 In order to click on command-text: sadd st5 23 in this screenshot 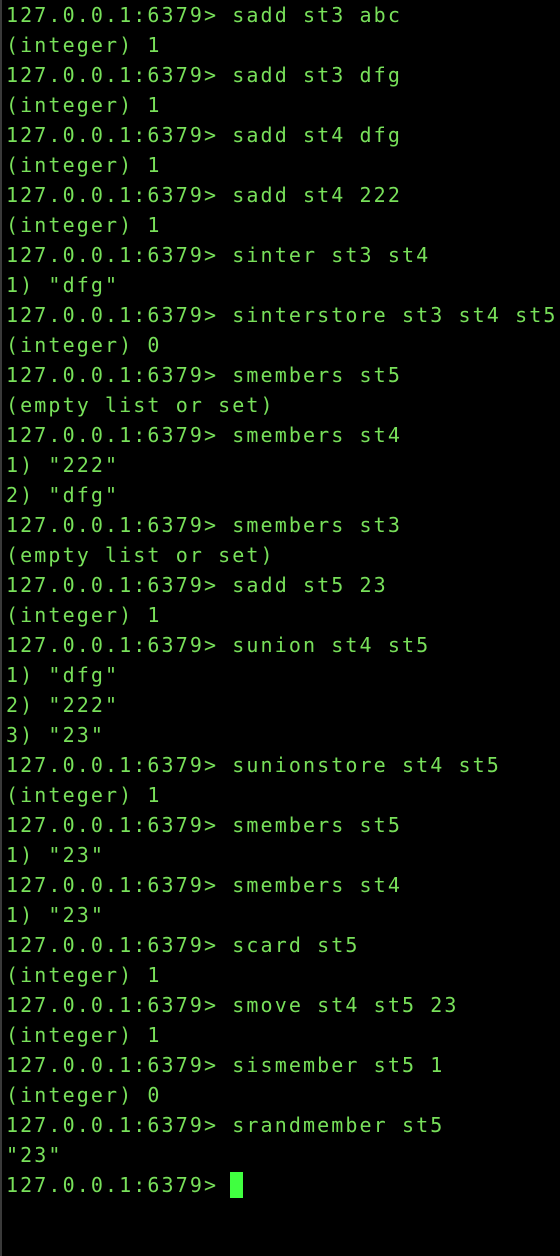, I will do `click(303, 585)`.